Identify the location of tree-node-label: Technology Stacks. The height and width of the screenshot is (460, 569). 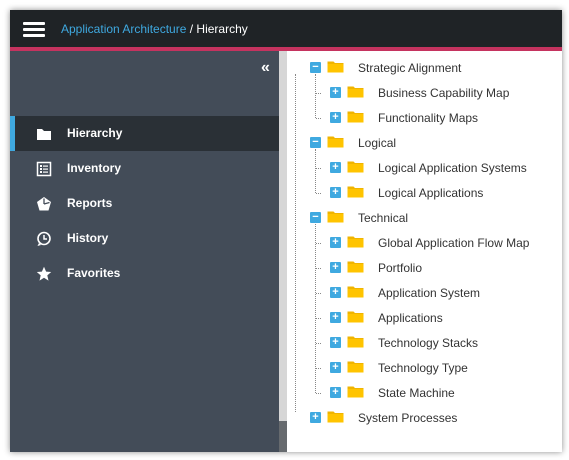
(428, 343).